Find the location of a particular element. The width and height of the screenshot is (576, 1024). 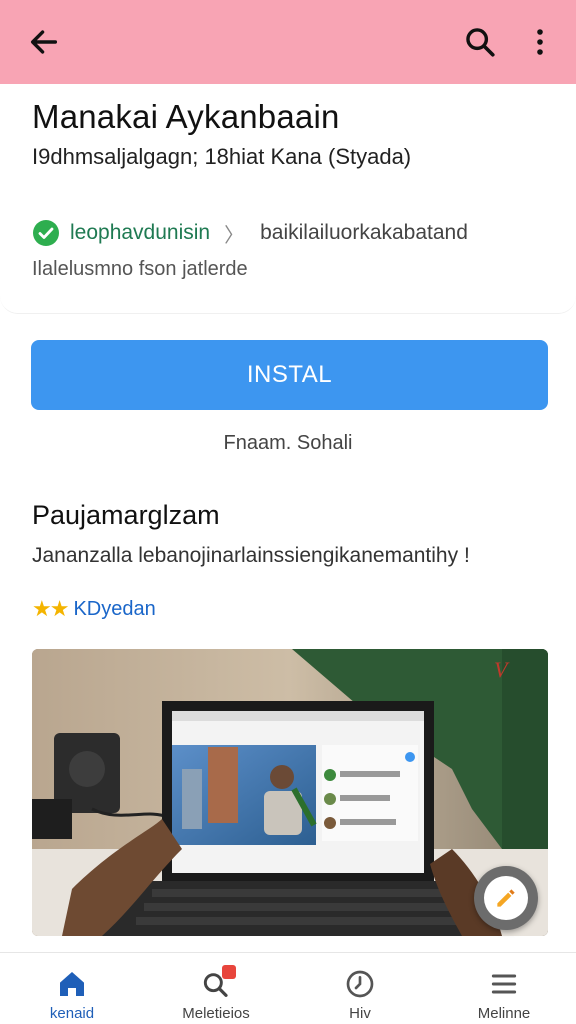

nav-label-history: Hiv is located at coordinates (360, 1013).